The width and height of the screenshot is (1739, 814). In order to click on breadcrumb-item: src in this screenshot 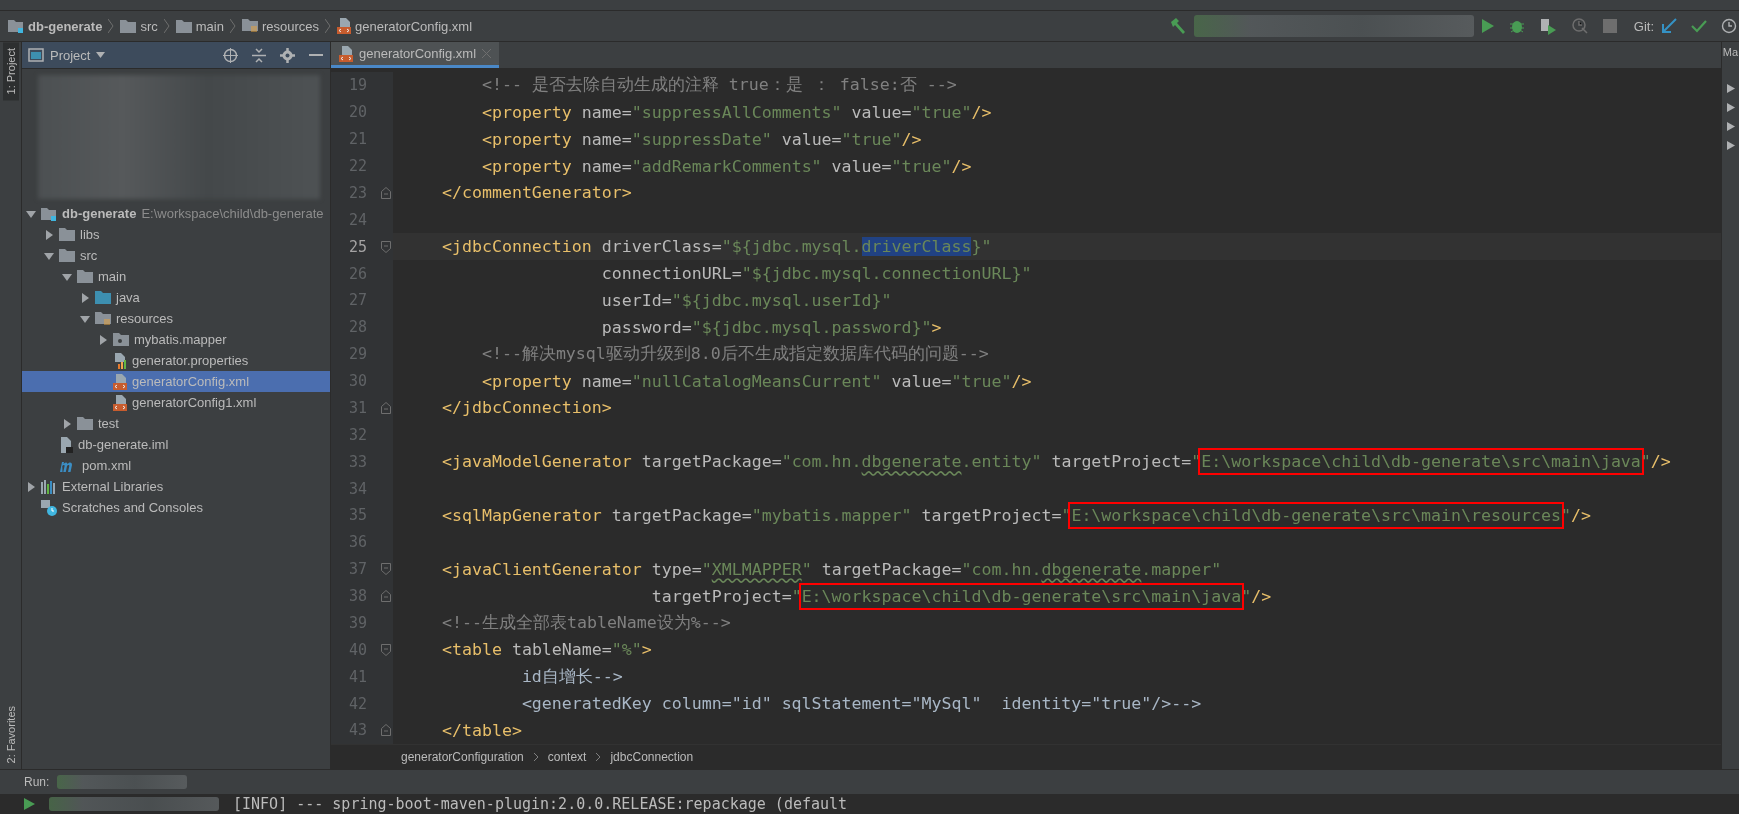, I will do `click(139, 26)`.